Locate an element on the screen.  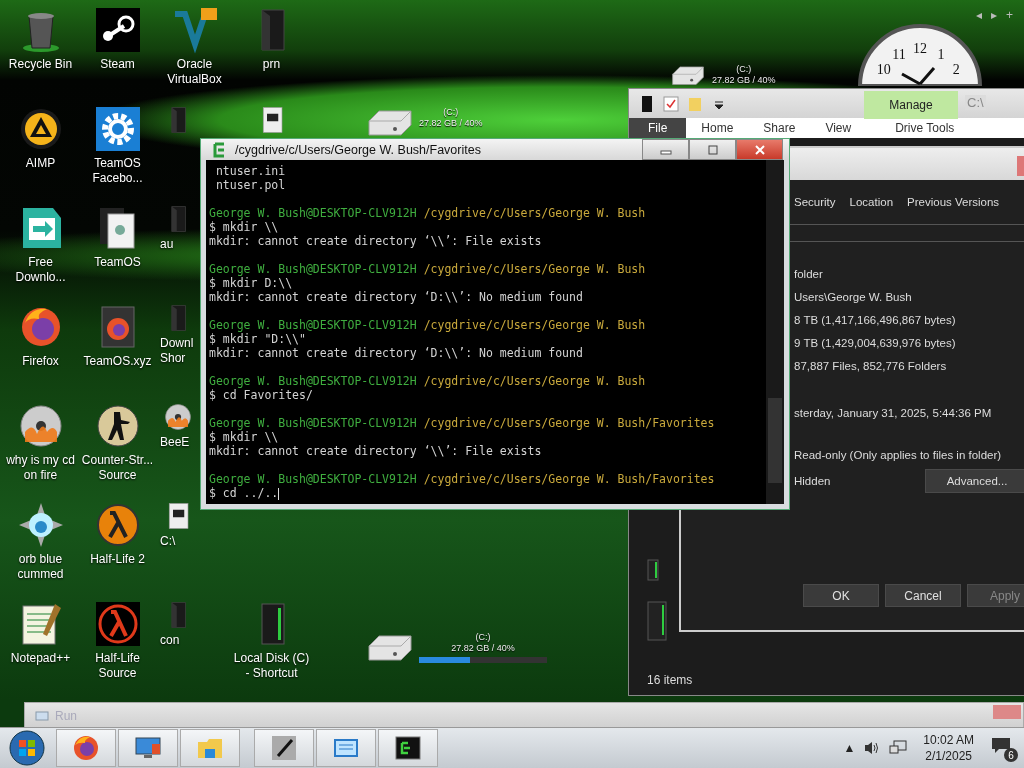
desktop-shortcut: C:\ is located at coordinates (177, 550).